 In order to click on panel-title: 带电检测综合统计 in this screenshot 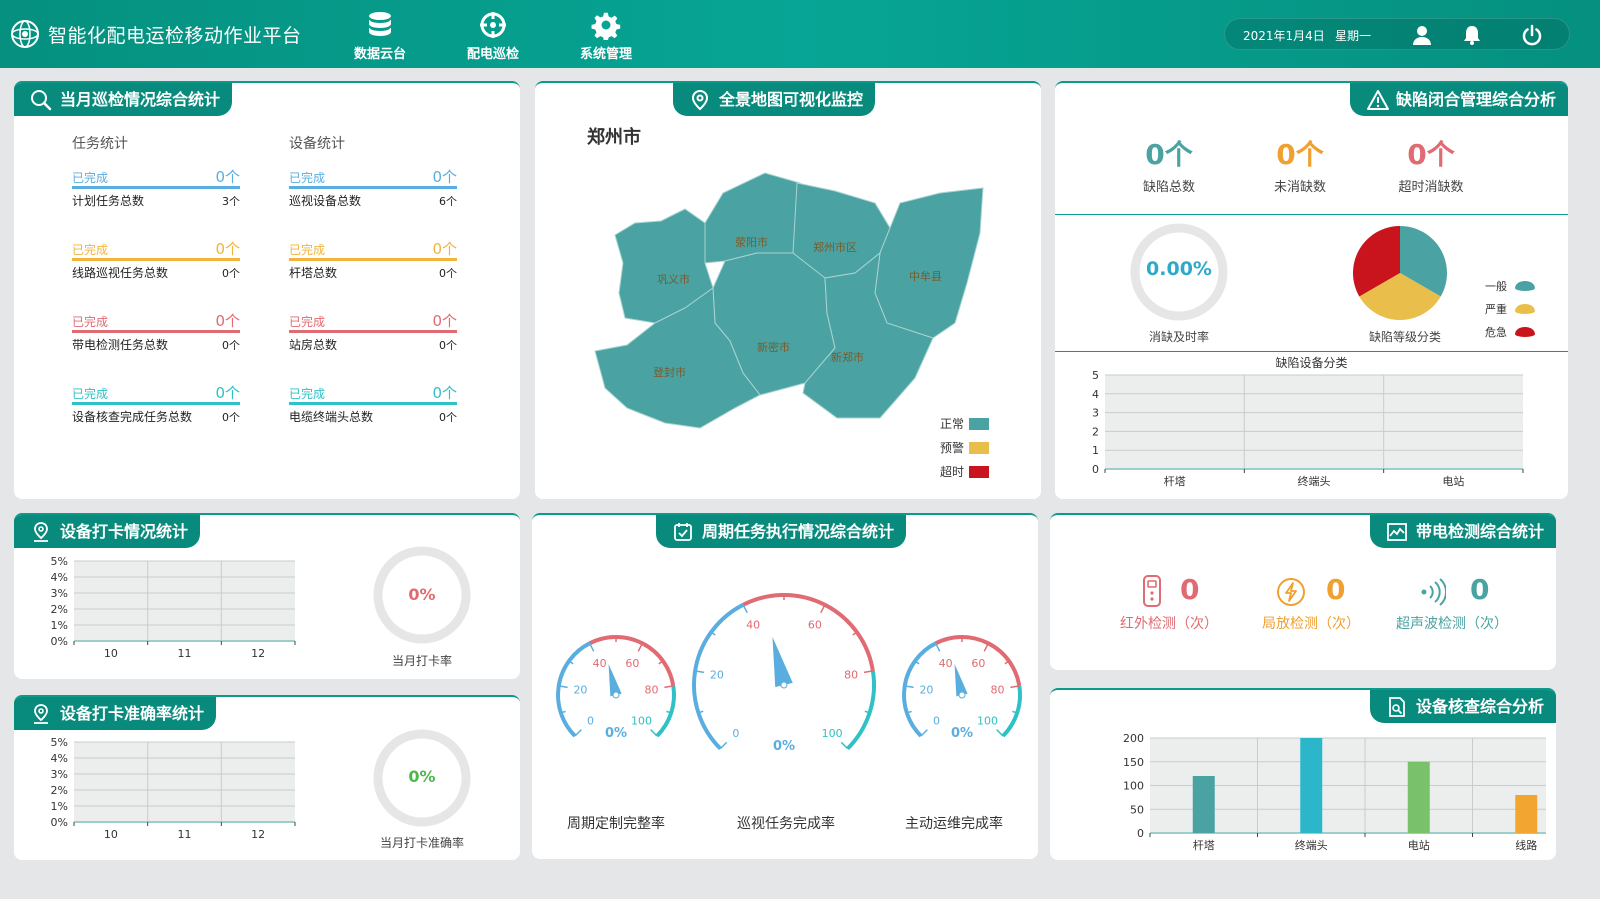, I will do `click(1462, 531)`.